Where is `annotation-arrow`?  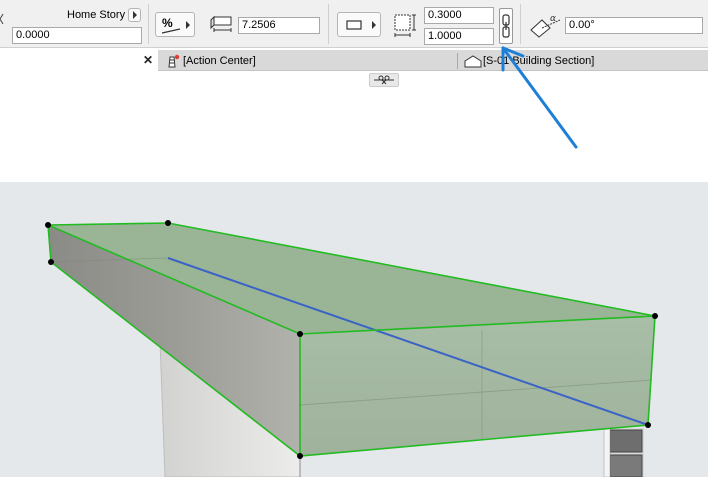 annotation-arrow is located at coordinates (539, 97).